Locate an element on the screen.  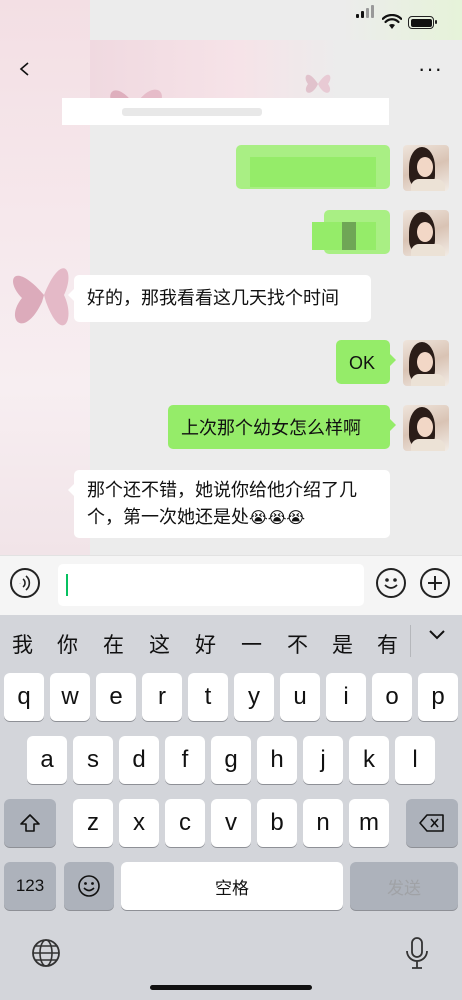
emoji-key is located at coordinates (89, 886).